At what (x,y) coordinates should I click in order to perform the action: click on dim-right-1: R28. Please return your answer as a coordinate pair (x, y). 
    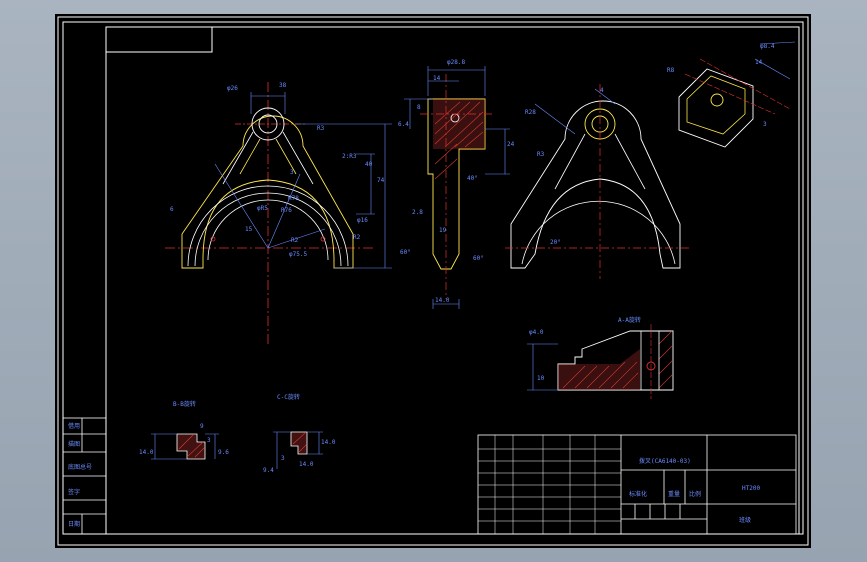
    Looking at the image, I should click on (530, 112).